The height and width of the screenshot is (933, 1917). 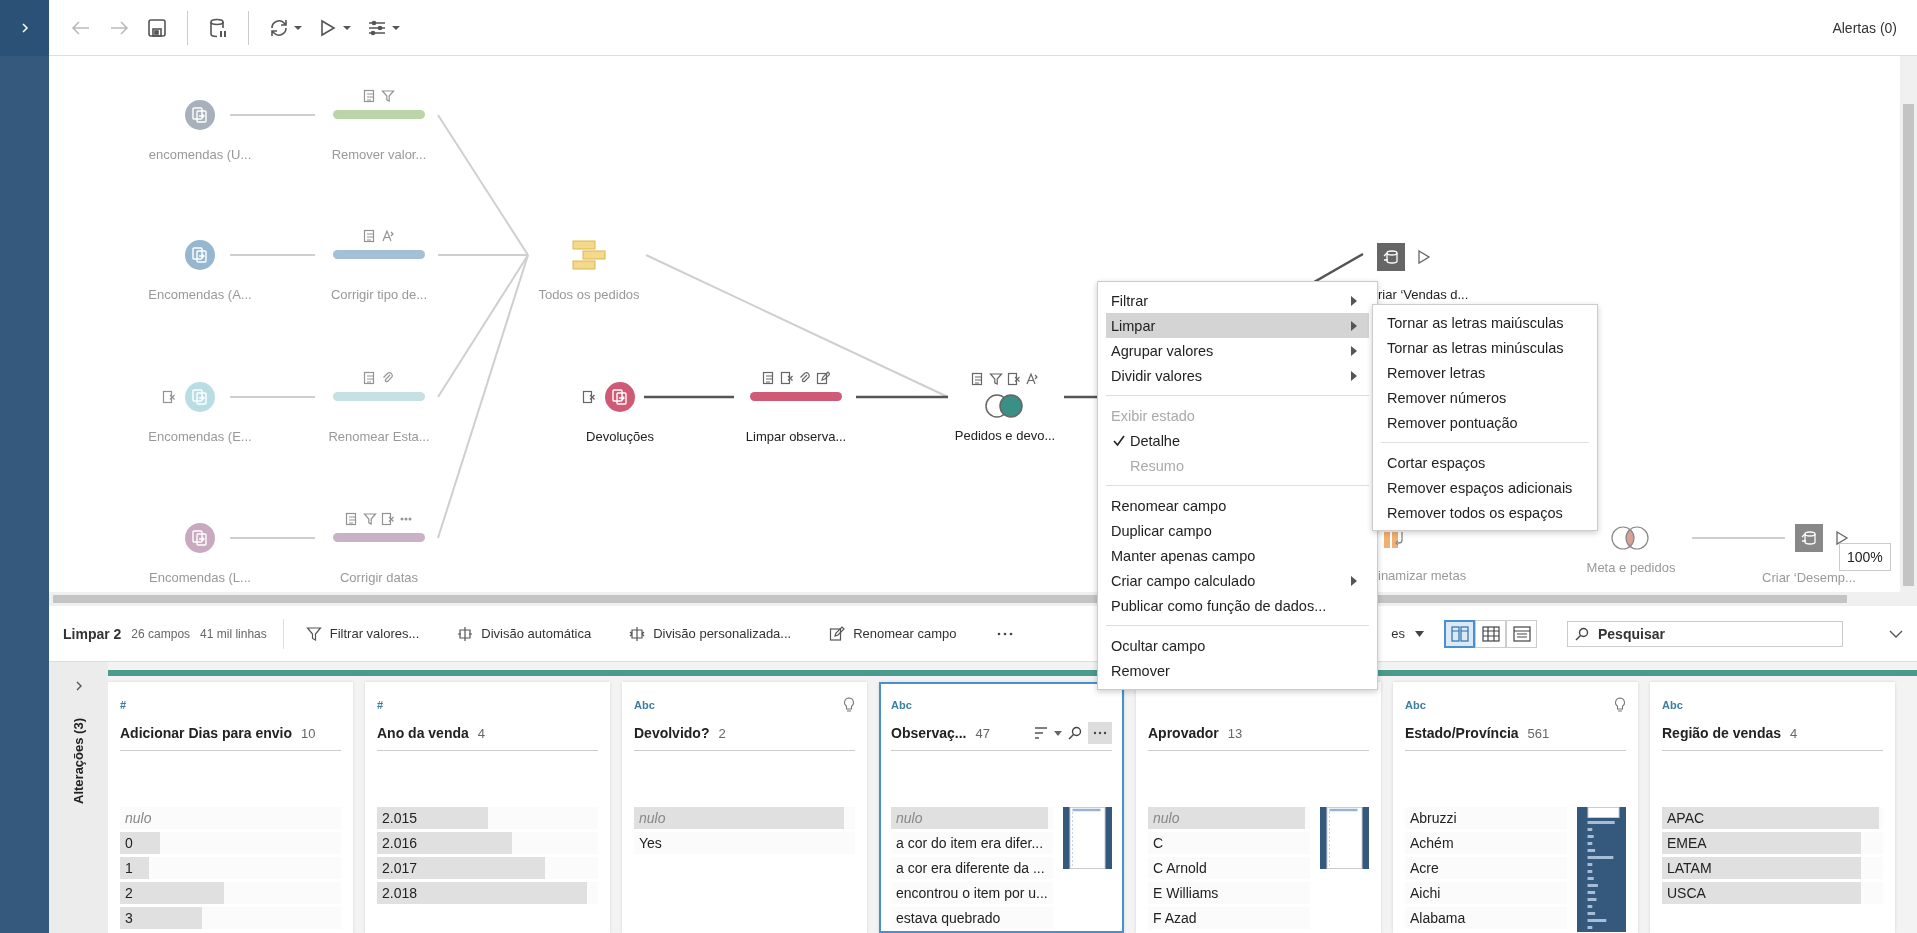 What do you see at coordinates (1485, 512) in the screenshot?
I see `menu-item: Remover todos os espaços` at bounding box center [1485, 512].